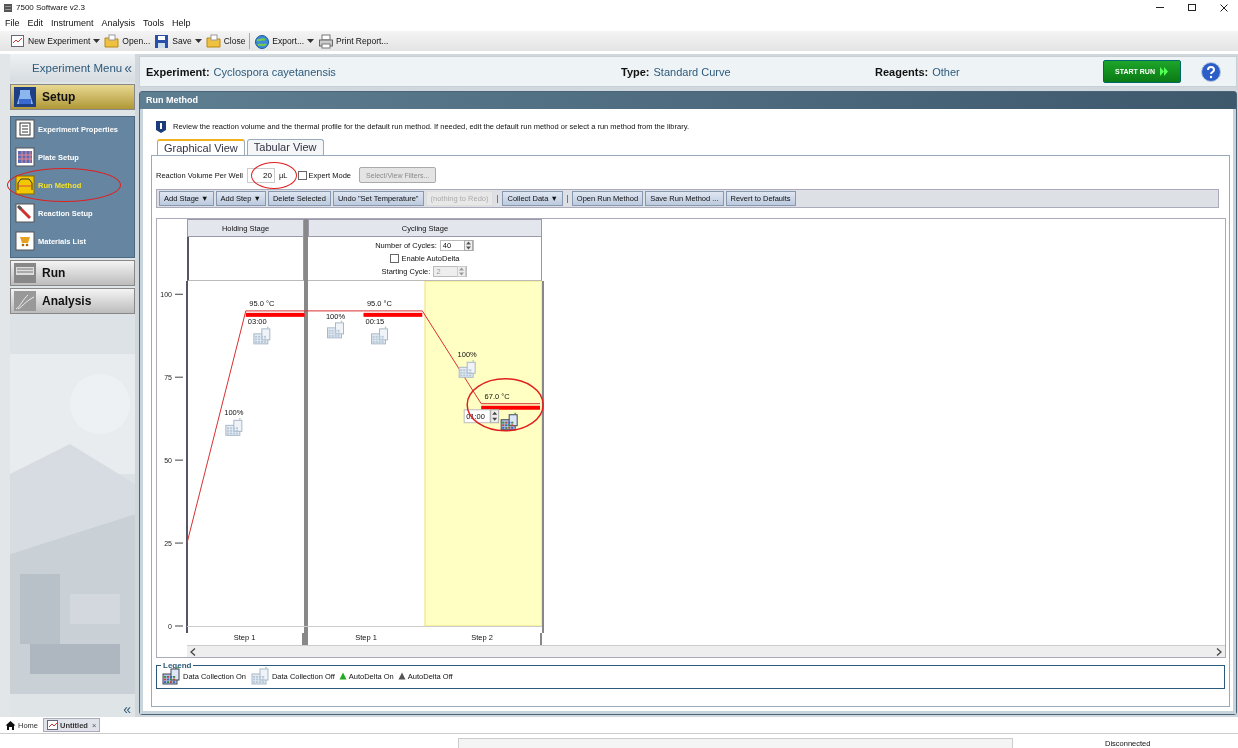  I want to click on field-value: Standard Curve, so click(692, 71).